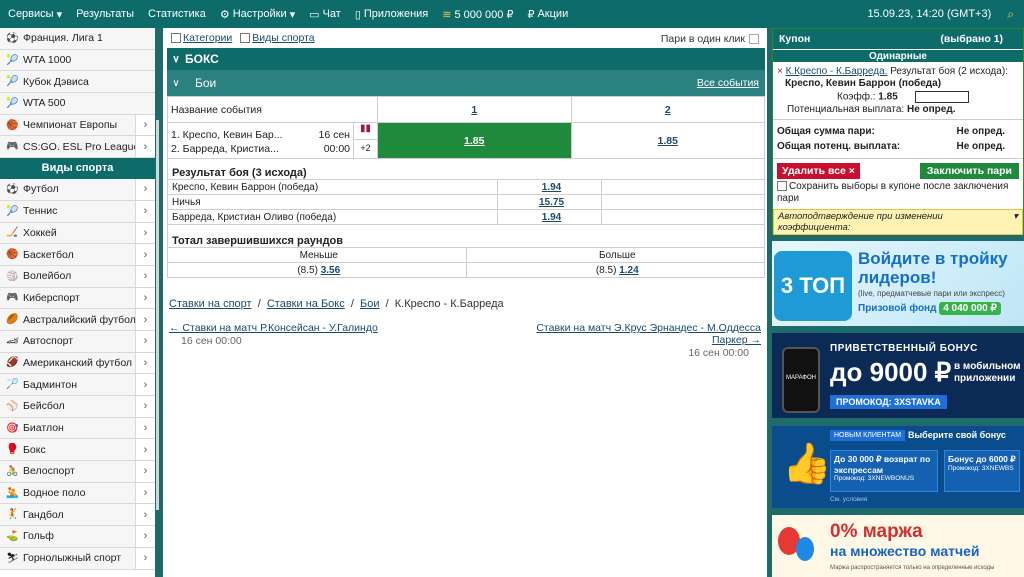 This screenshot has height=577, width=1024. Describe the element at coordinates (77, 385) in the screenshot. I see `sidebar-sport-badminton: 🏸 Бадминтон ›` at that location.